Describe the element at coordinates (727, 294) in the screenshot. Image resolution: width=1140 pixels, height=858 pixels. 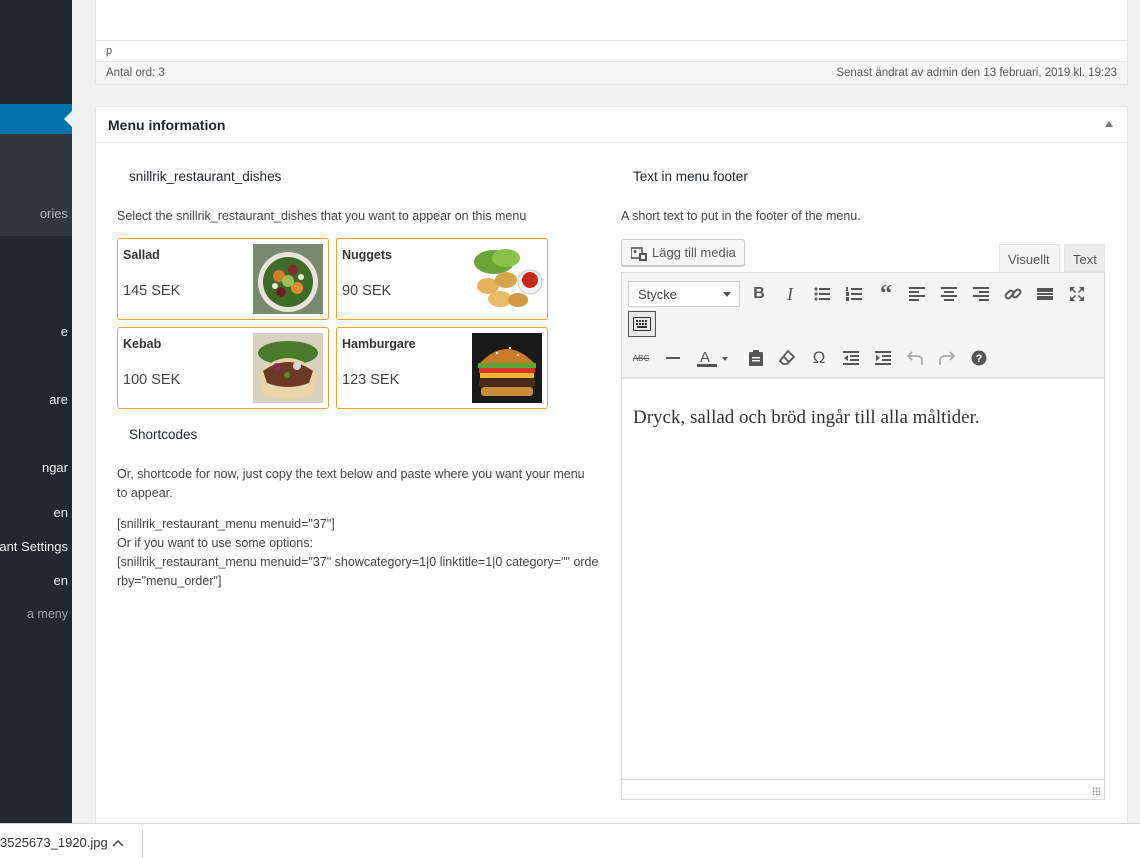
I see `chevron-down-icon` at that location.